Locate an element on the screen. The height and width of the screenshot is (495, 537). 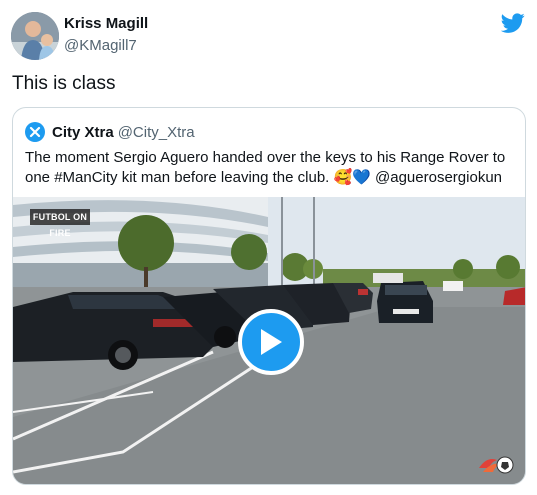
author-name: Kriss Magill is located at coordinates (106, 23).